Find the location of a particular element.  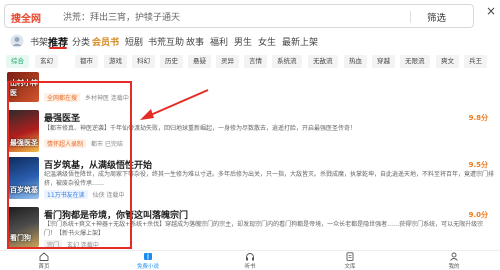

arrow-icon is located at coordinates (174, 104).